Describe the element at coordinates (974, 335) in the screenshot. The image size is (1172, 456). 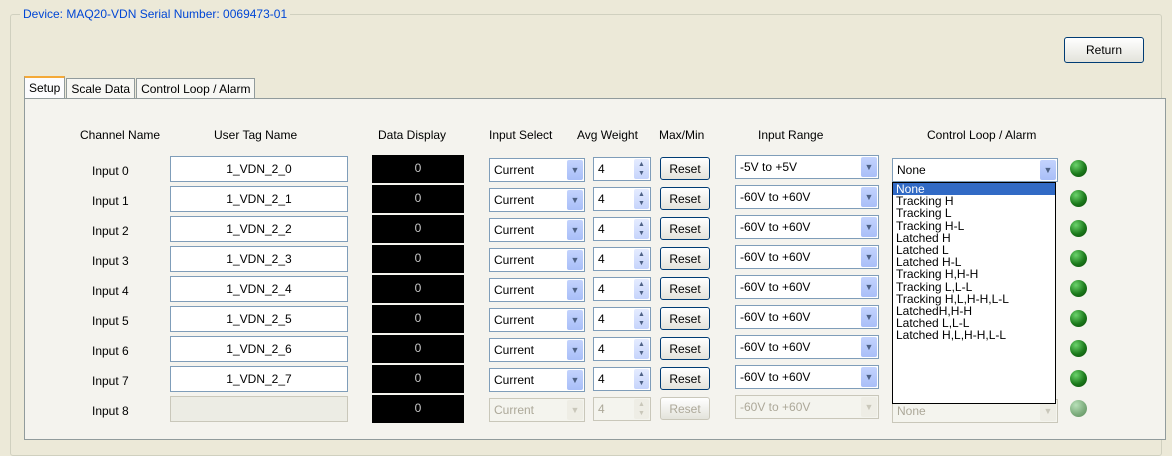
I see `dropdown-option: Latched H,L,H-H,L-L` at that location.